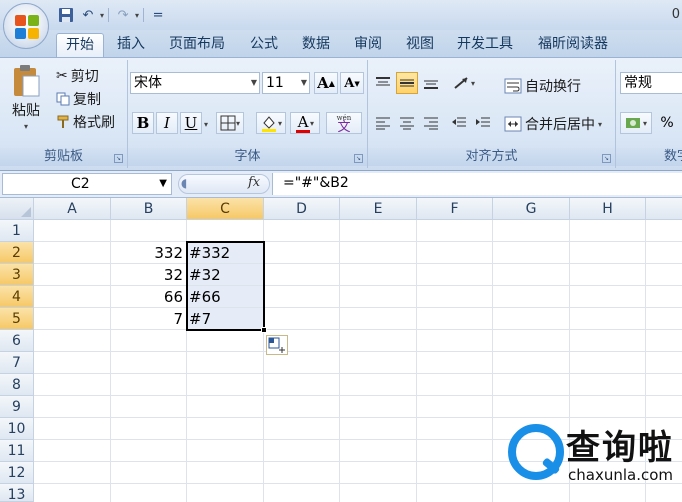 This screenshot has height=502, width=682. What do you see at coordinates (85, 122) in the screenshot?
I see `format-painter-button: 格式刷` at bounding box center [85, 122].